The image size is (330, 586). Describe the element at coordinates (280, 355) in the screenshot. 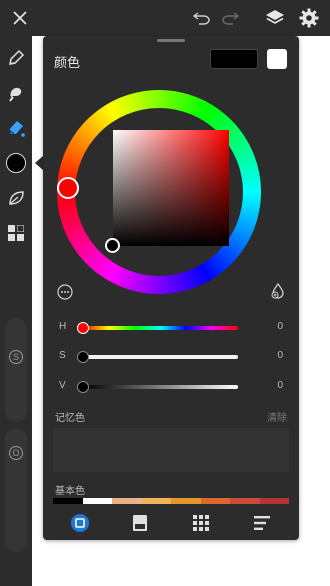

I see `saturation-value: 0` at that location.